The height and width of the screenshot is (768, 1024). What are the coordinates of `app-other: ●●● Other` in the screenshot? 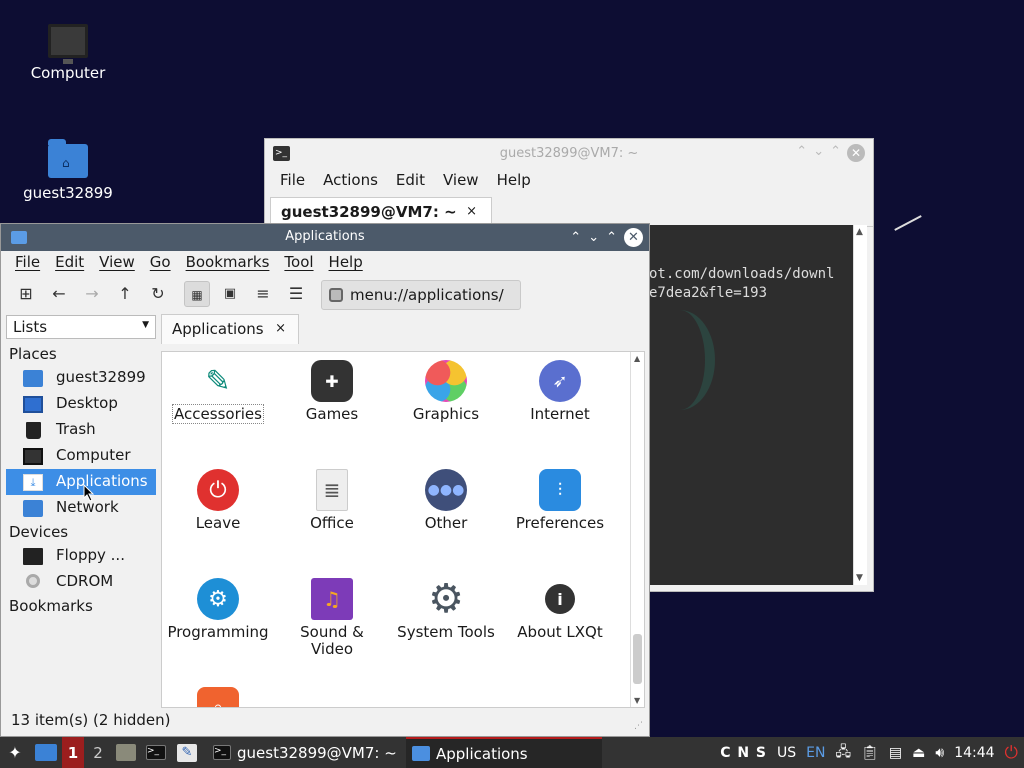 It's located at (446, 500).